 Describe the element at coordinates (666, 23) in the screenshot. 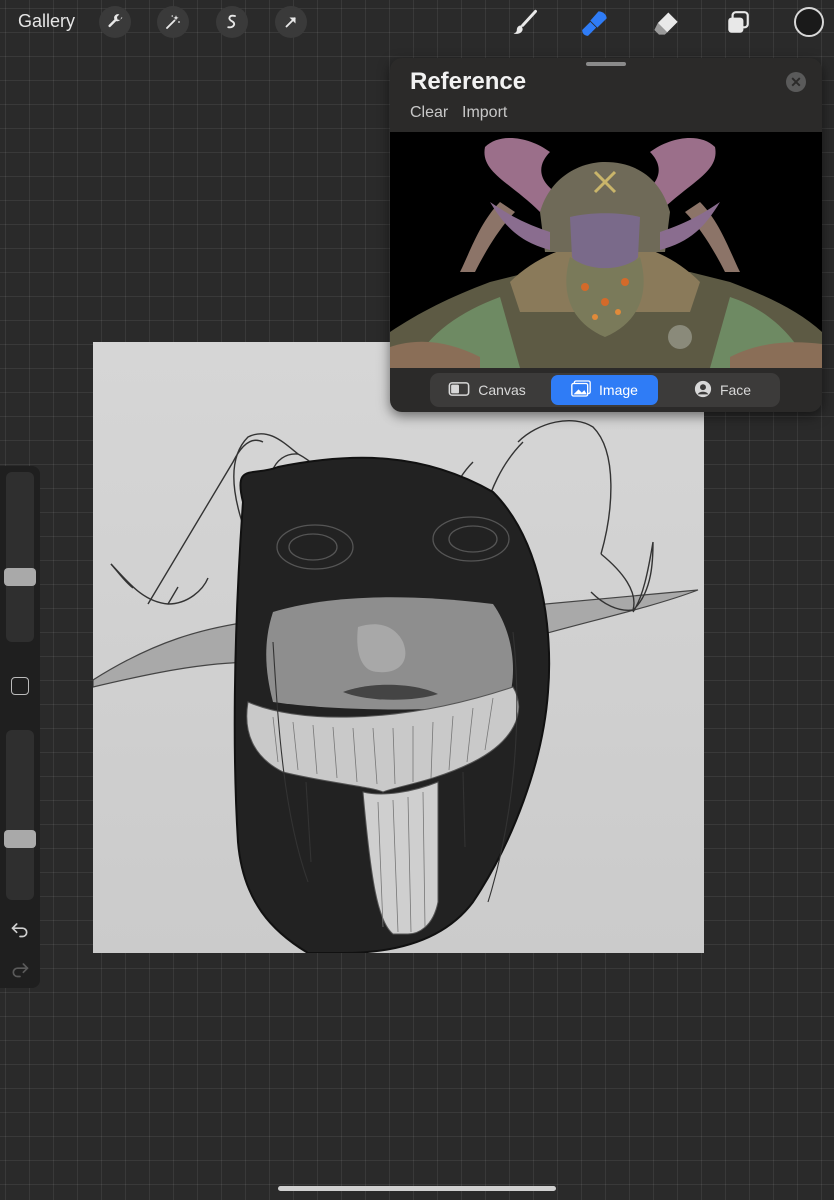

I see `eraser-icon` at that location.